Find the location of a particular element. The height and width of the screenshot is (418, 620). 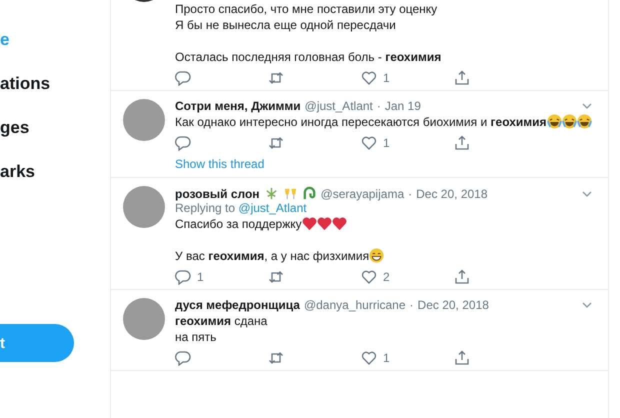

tweet-text: У вас геохимия, а у нас физхимия is located at coordinates (272, 256).